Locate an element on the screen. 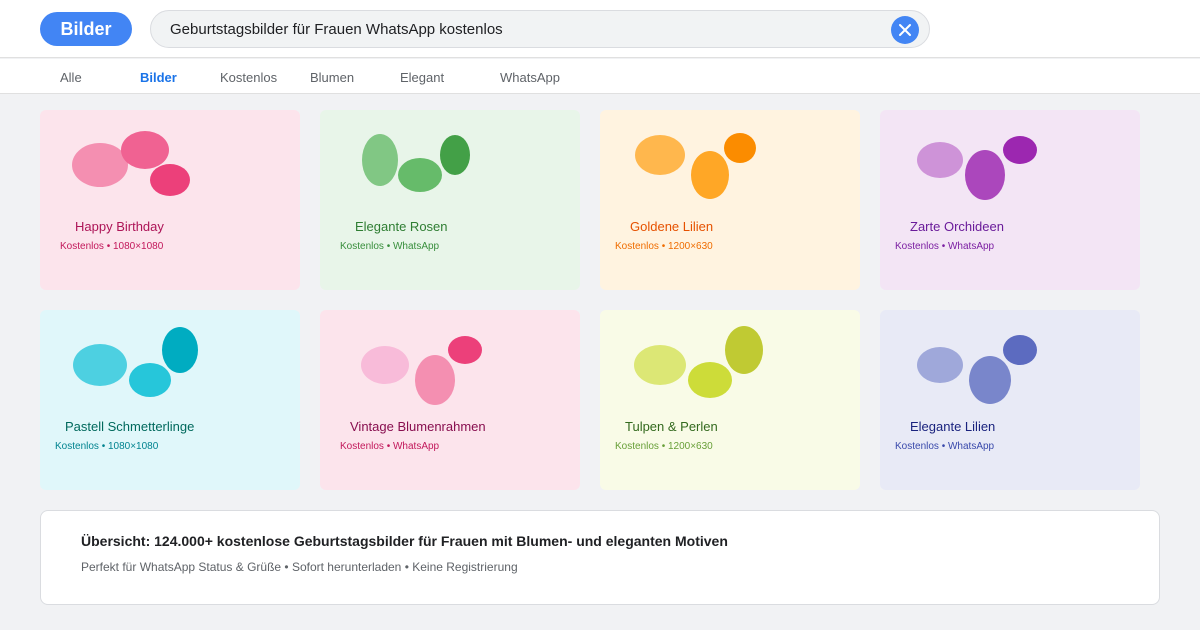 The image size is (1200, 630). card-title: Vintage Blumenrahmen is located at coordinates (418, 426).